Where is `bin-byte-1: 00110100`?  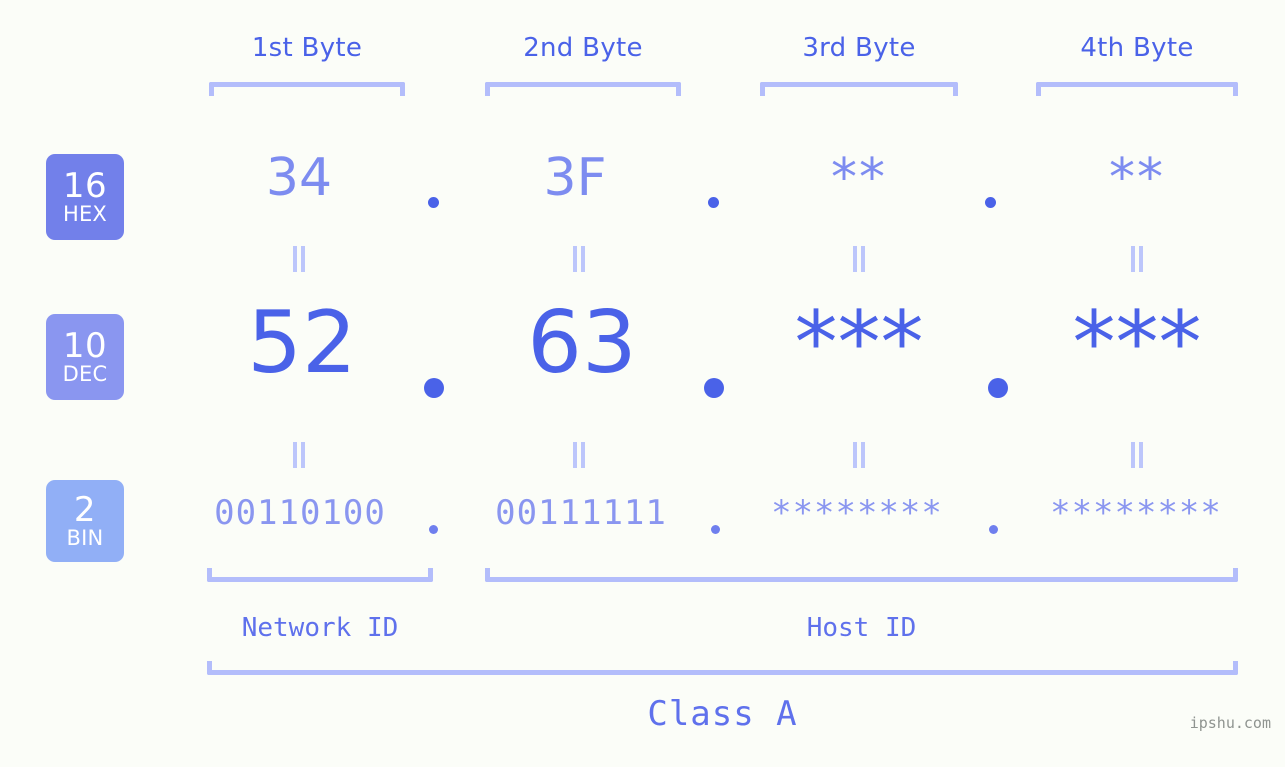 bin-byte-1: 00110100 is located at coordinates (300, 513).